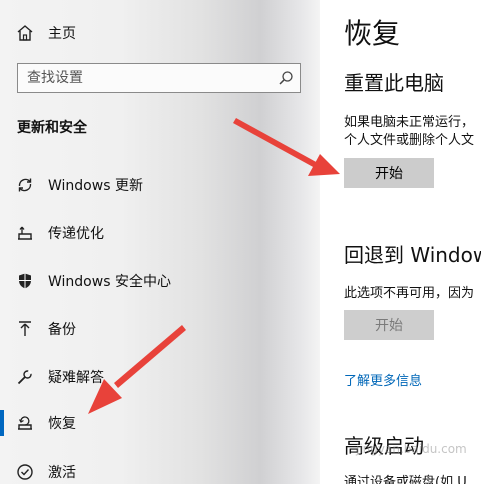  What do you see at coordinates (147, 78) in the screenshot?
I see `search-input` at bounding box center [147, 78].